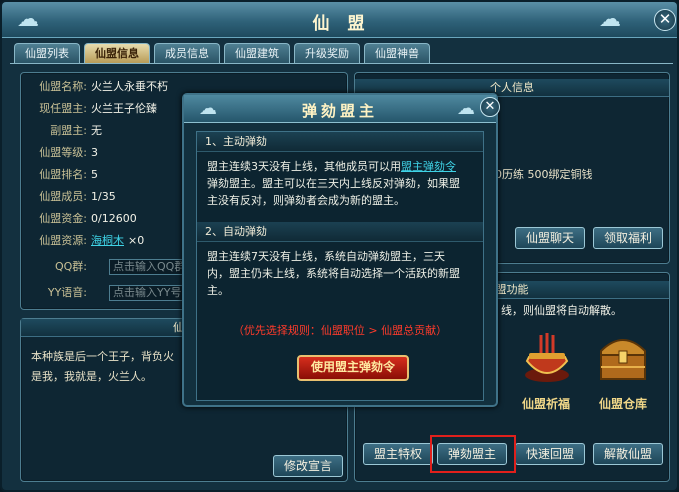 The image size is (679, 492). I want to click on blessing-label: 仙盟祈福, so click(545, 404).